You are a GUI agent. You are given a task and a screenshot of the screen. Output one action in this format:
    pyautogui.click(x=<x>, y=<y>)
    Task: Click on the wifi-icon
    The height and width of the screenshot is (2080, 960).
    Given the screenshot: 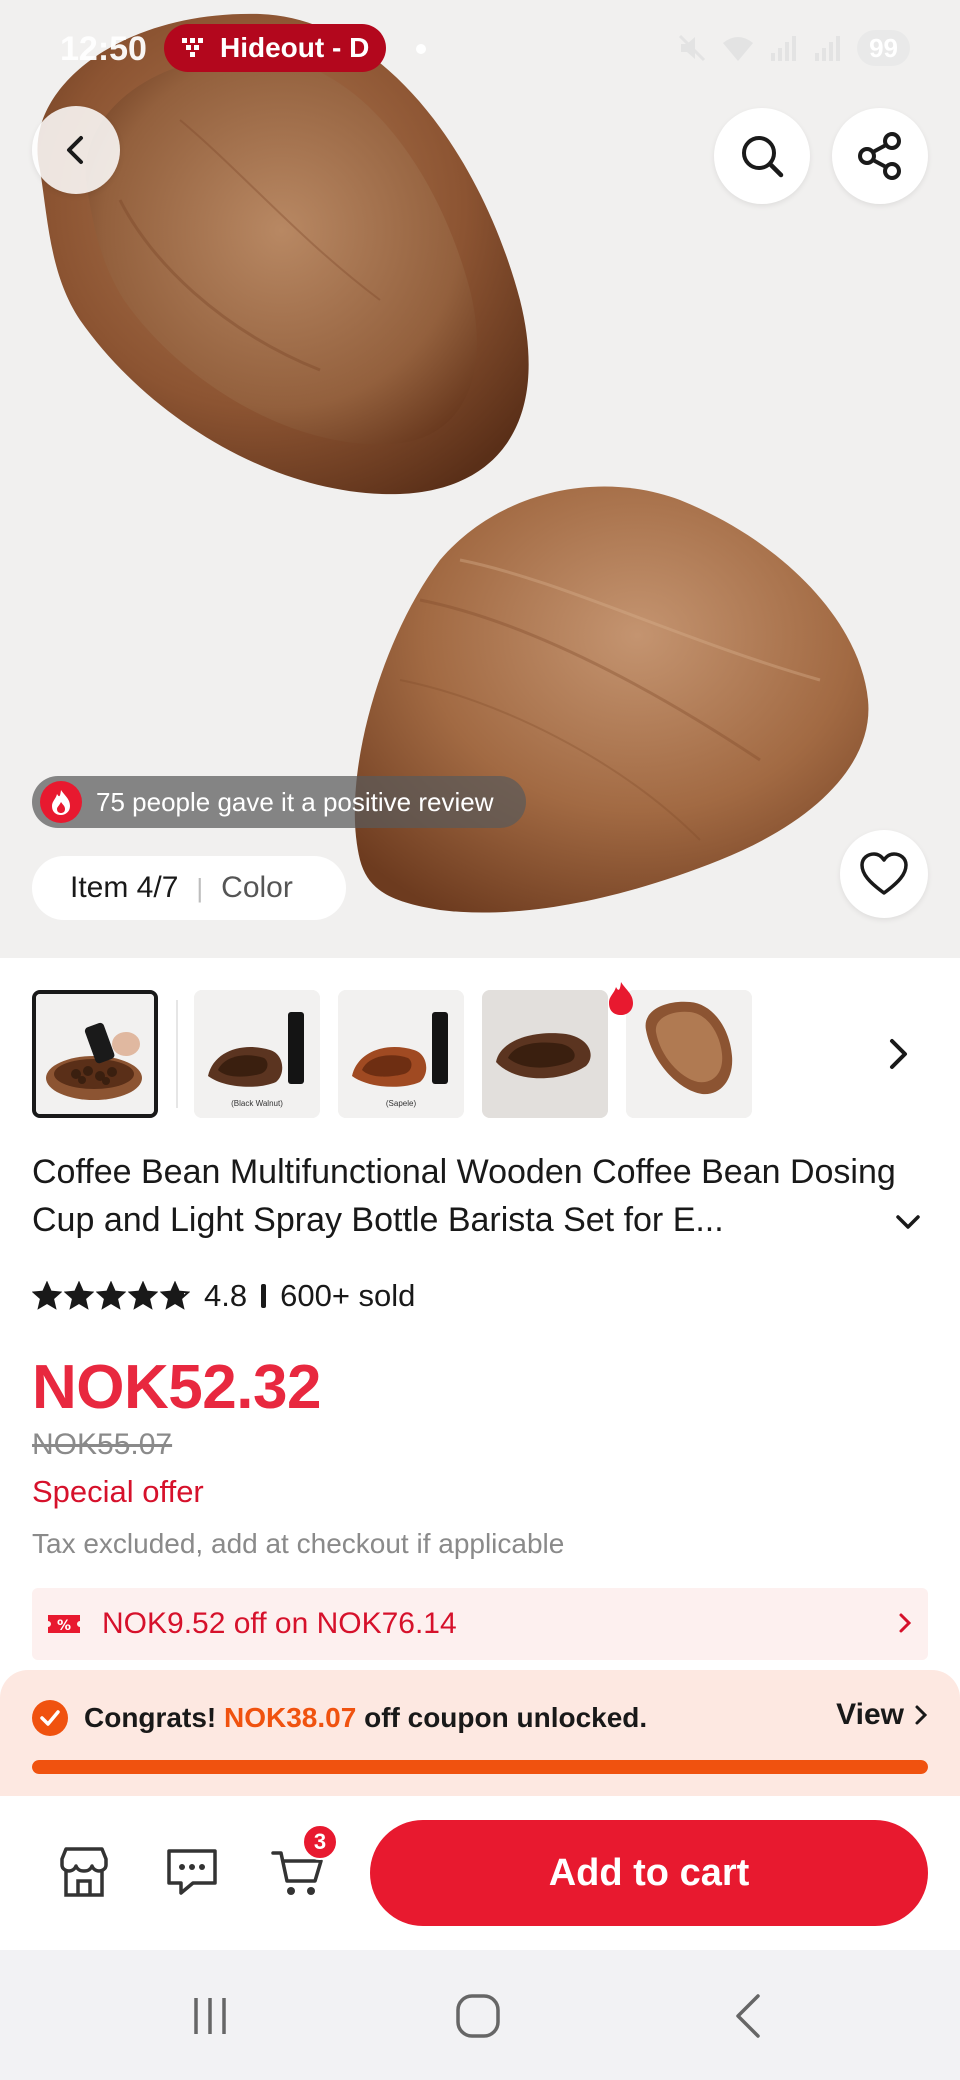 What is the action you would take?
    pyautogui.click(x=738, y=49)
    